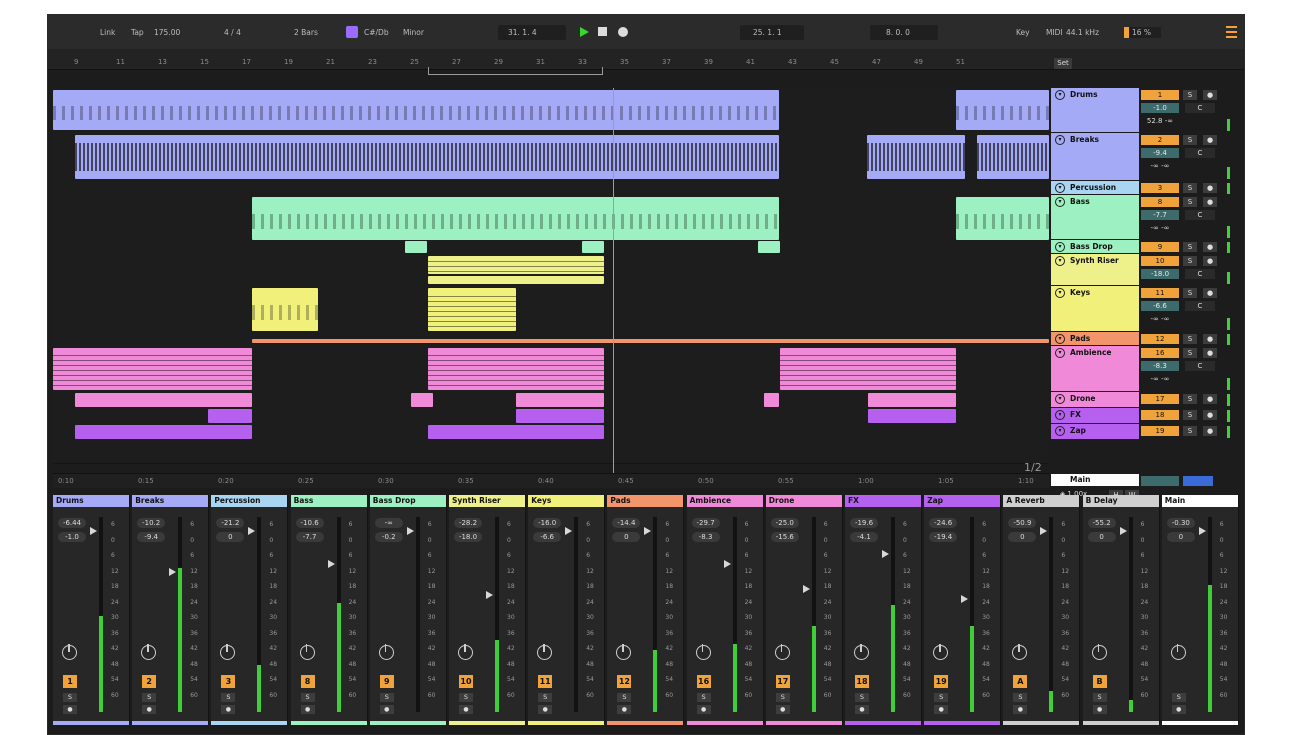 This screenshot has height=735, width=1290. I want to click on quantize-menu: 2 Bars, so click(306, 33).